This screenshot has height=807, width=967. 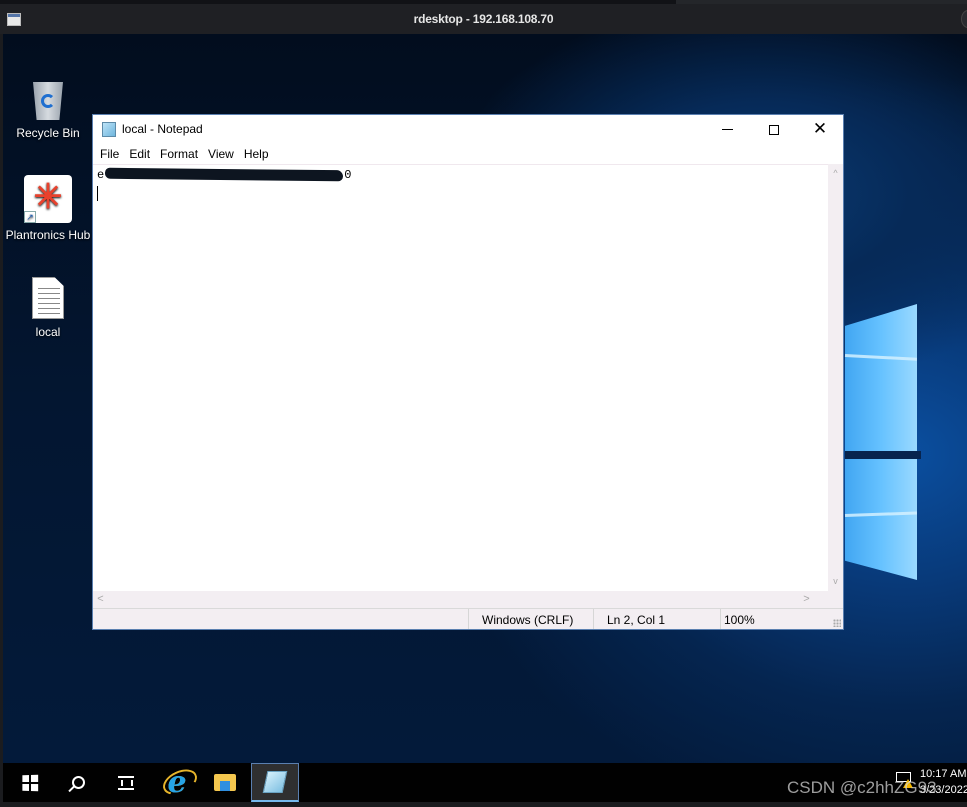 I want to click on start-button, so click(x=30, y=782).